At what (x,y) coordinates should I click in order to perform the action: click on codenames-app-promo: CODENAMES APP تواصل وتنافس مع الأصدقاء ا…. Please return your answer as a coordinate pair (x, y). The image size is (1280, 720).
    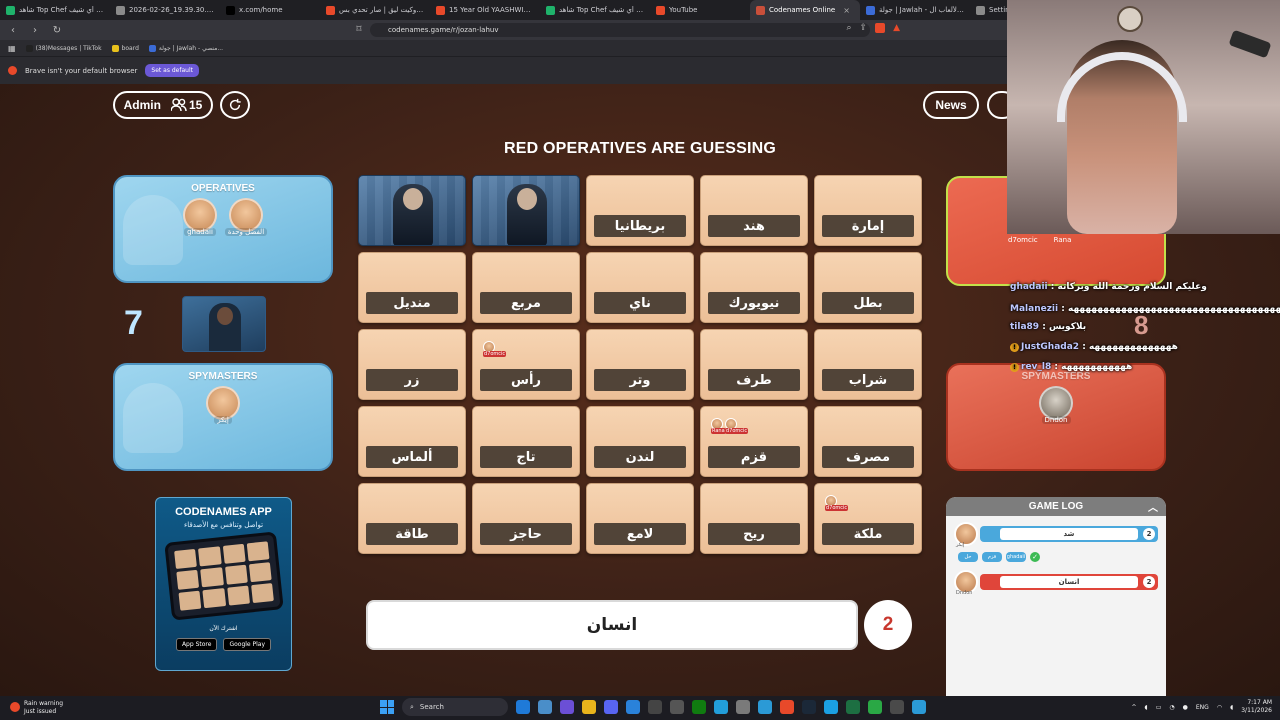
    Looking at the image, I should click on (223, 584).